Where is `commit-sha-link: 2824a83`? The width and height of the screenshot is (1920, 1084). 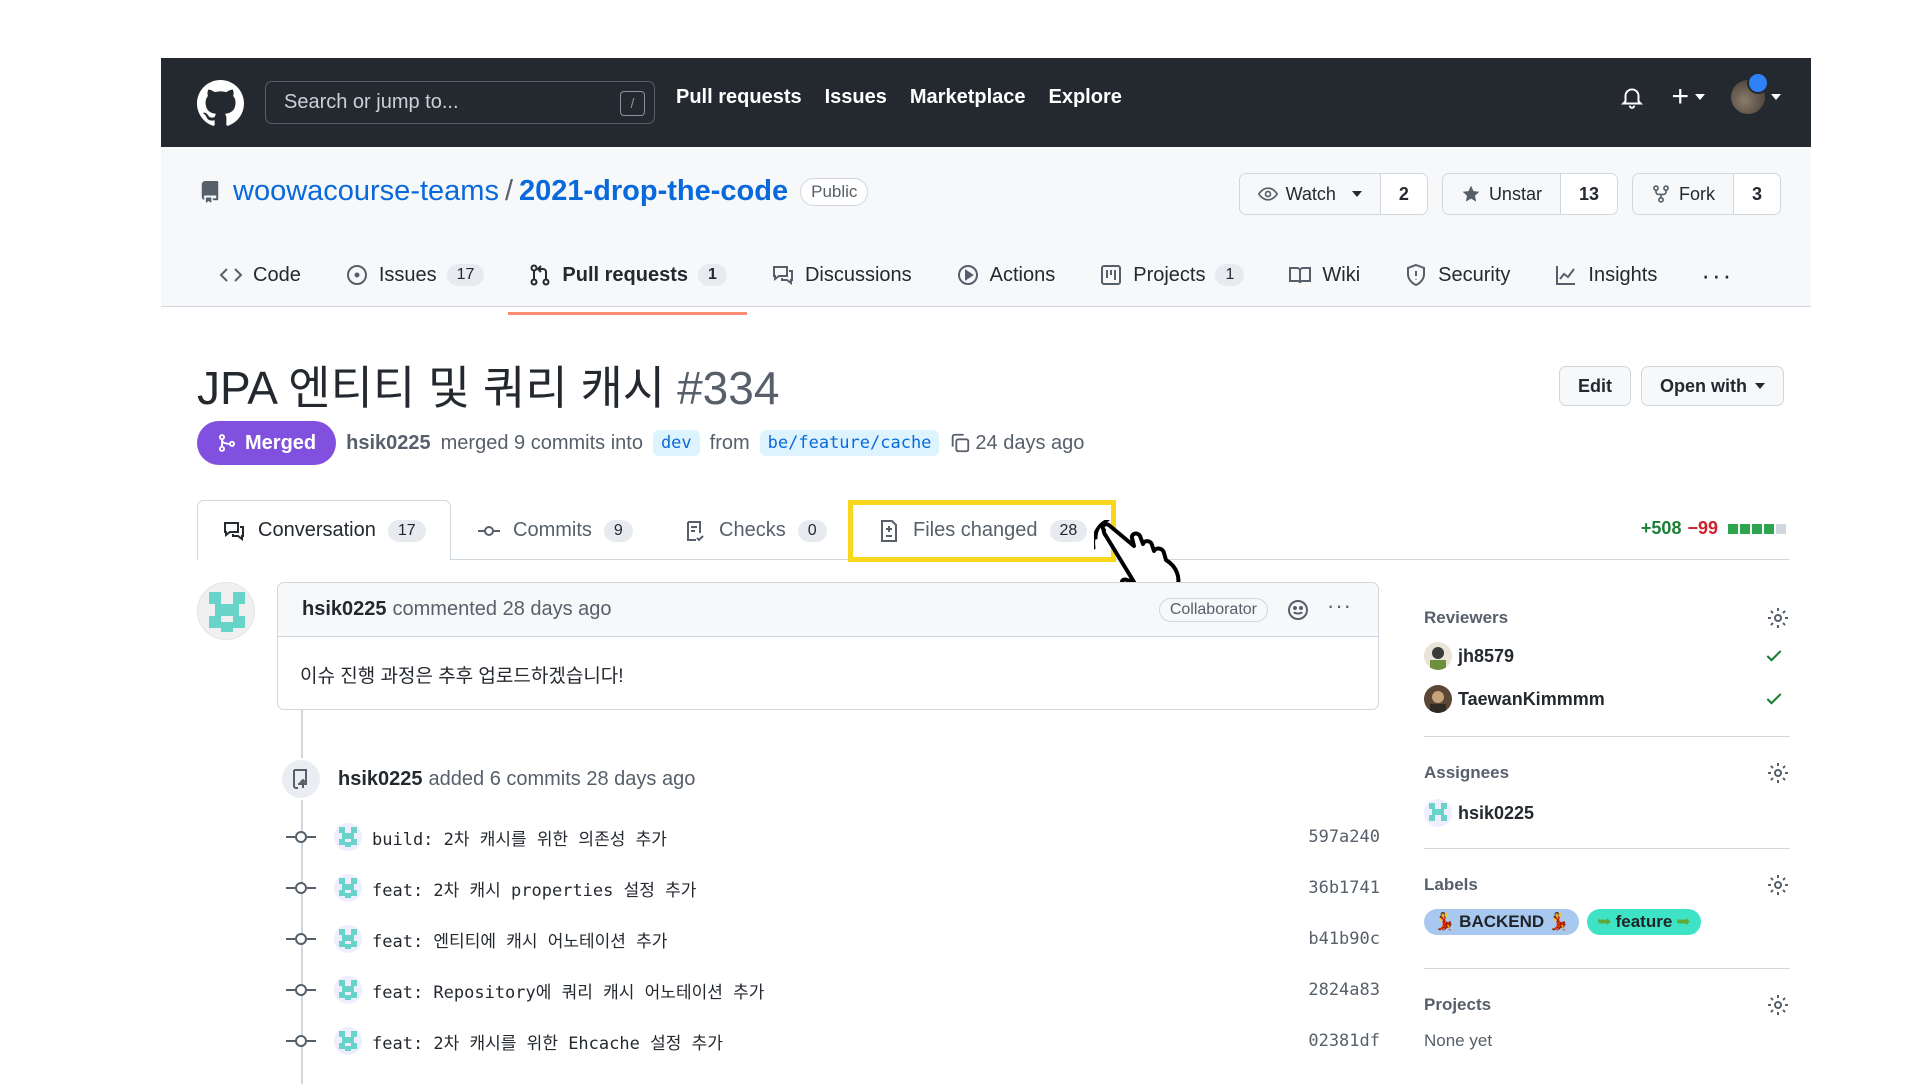
commit-sha-link: 2824a83 is located at coordinates (1344, 990).